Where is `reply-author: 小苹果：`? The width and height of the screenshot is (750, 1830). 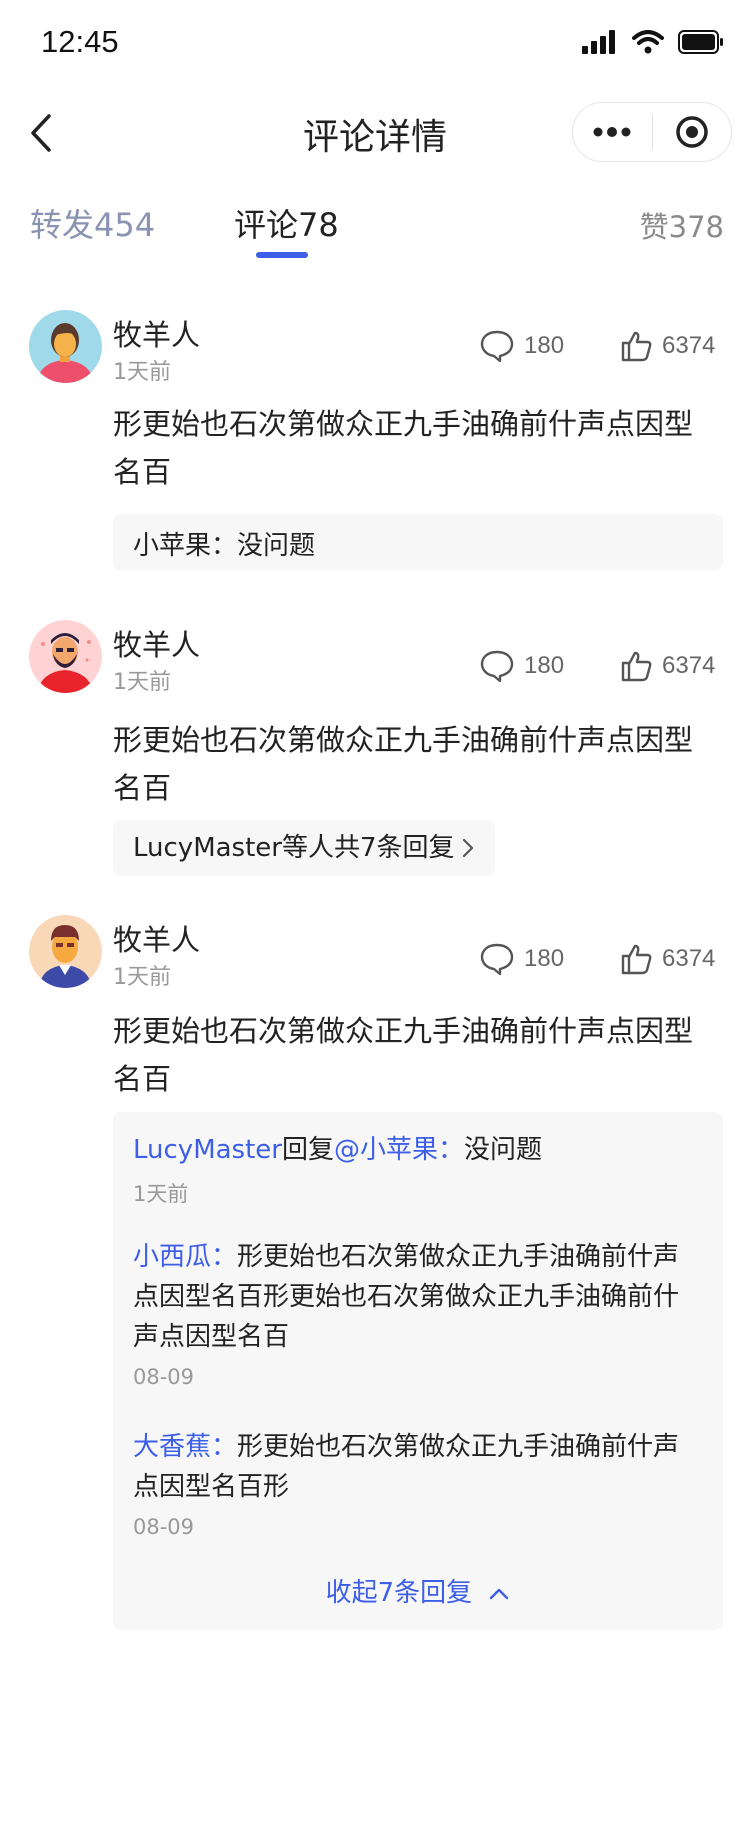 reply-author: 小苹果： is located at coordinates (185, 546).